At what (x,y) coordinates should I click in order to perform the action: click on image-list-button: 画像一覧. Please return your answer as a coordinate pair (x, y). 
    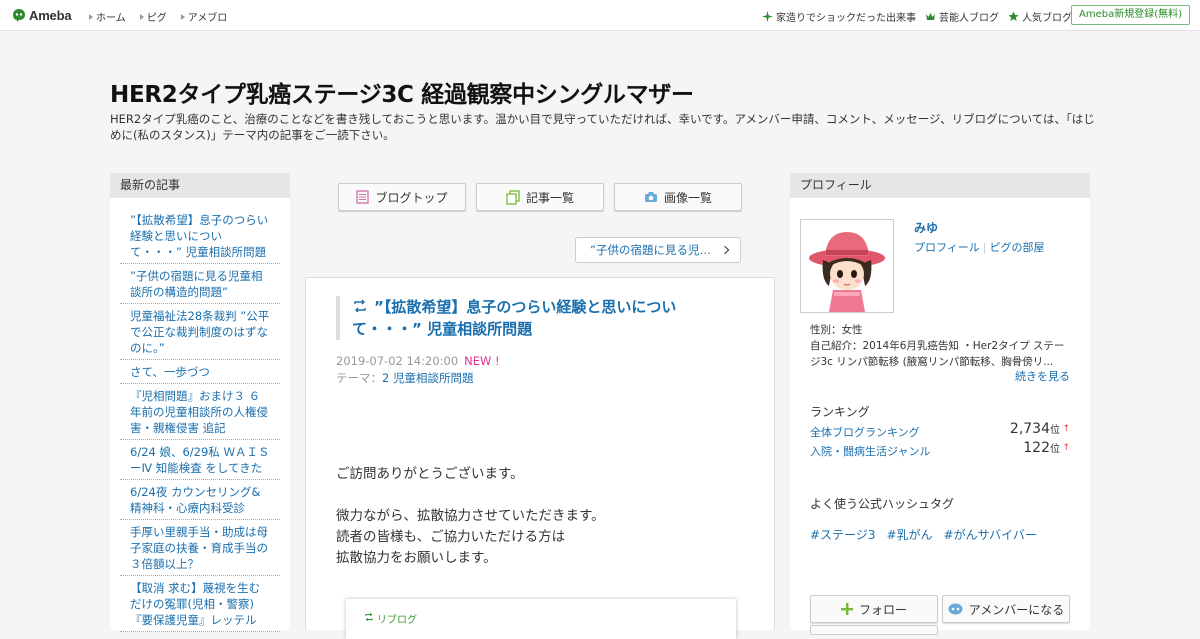
    Looking at the image, I should click on (678, 197).